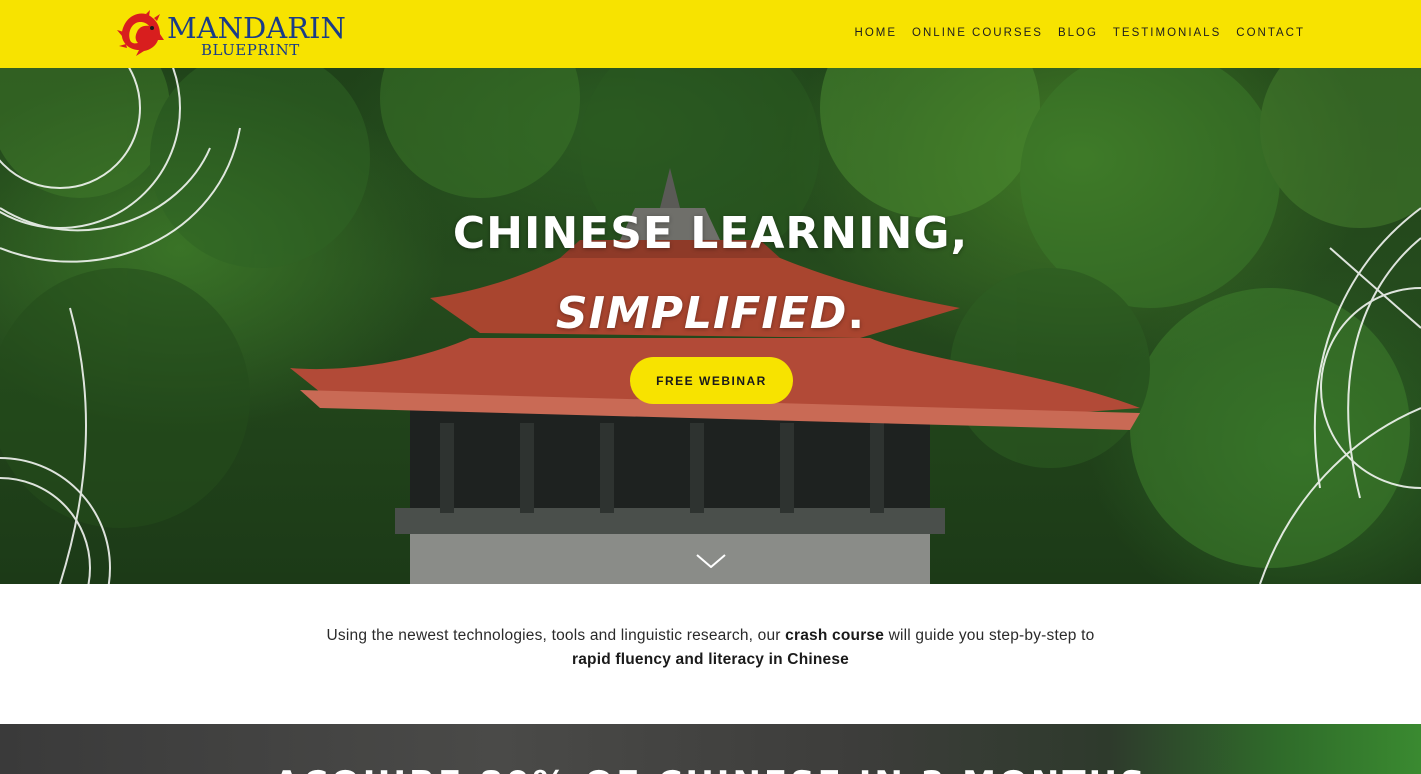  Describe the element at coordinates (710, 769) in the screenshot. I see `promo-heading: ACQUIRE 80% OF CHINESE IN 3 MONTHS` at that location.